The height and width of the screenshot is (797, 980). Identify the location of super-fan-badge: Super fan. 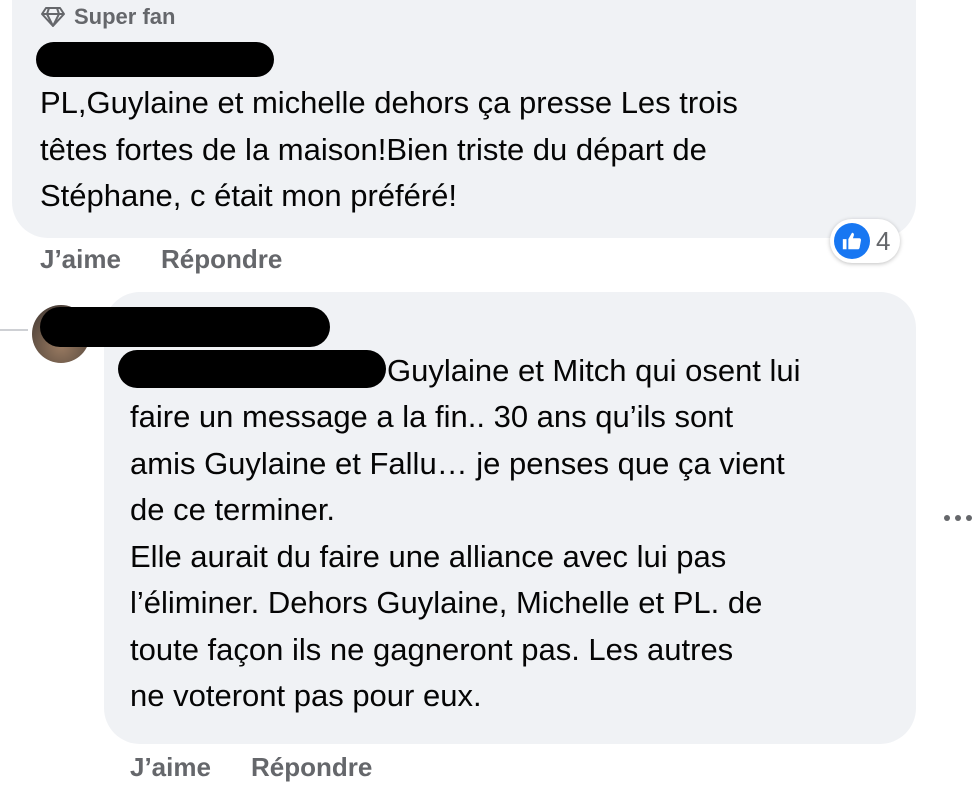
(107, 17).